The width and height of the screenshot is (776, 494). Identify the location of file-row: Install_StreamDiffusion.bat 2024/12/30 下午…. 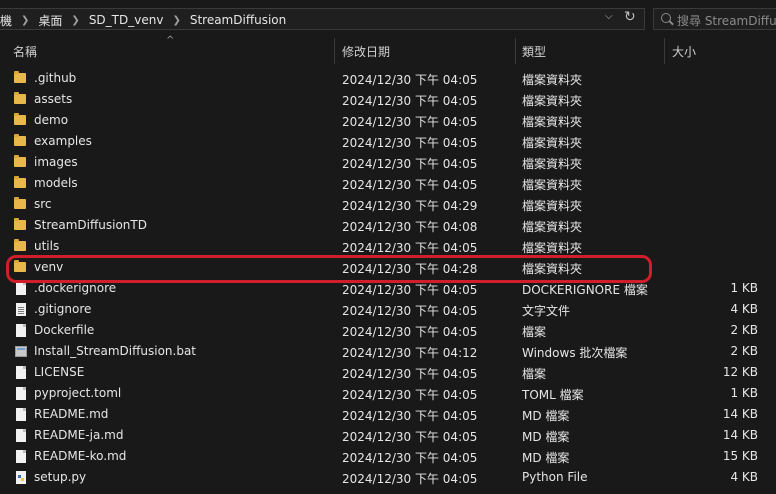
(388, 351).